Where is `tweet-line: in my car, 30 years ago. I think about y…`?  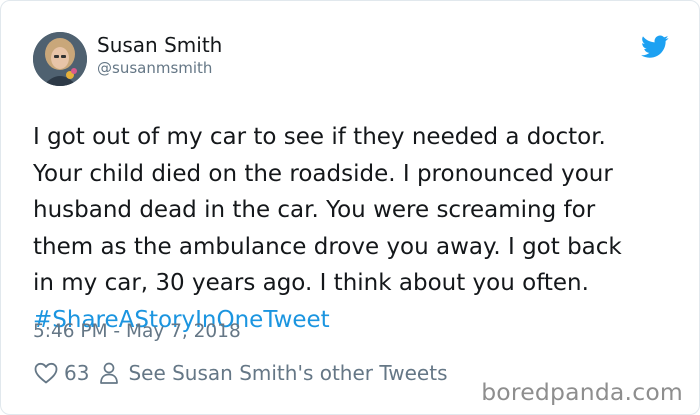 tweet-line: in my car, 30 years ago. I think about y… is located at coordinates (311, 283).